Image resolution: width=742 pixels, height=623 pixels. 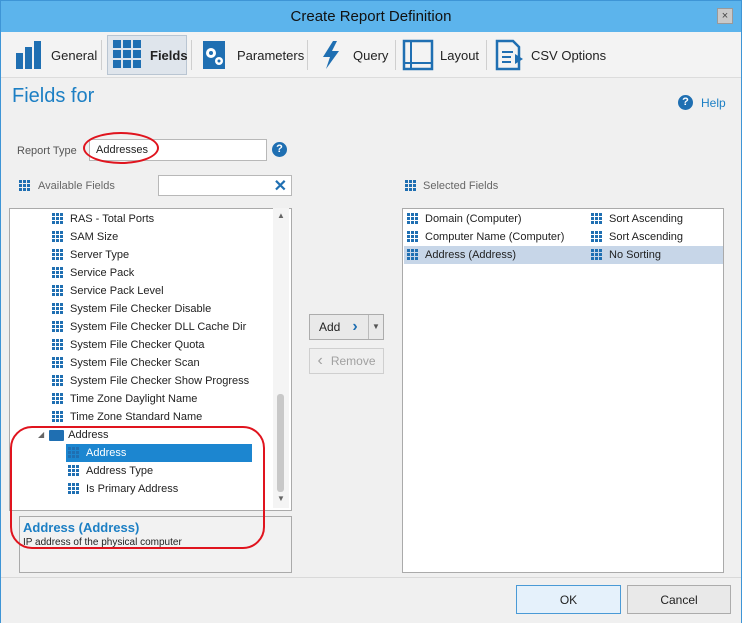 What do you see at coordinates (280, 443) in the screenshot?
I see `scrollbar-thumb` at bounding box center [280, 443].